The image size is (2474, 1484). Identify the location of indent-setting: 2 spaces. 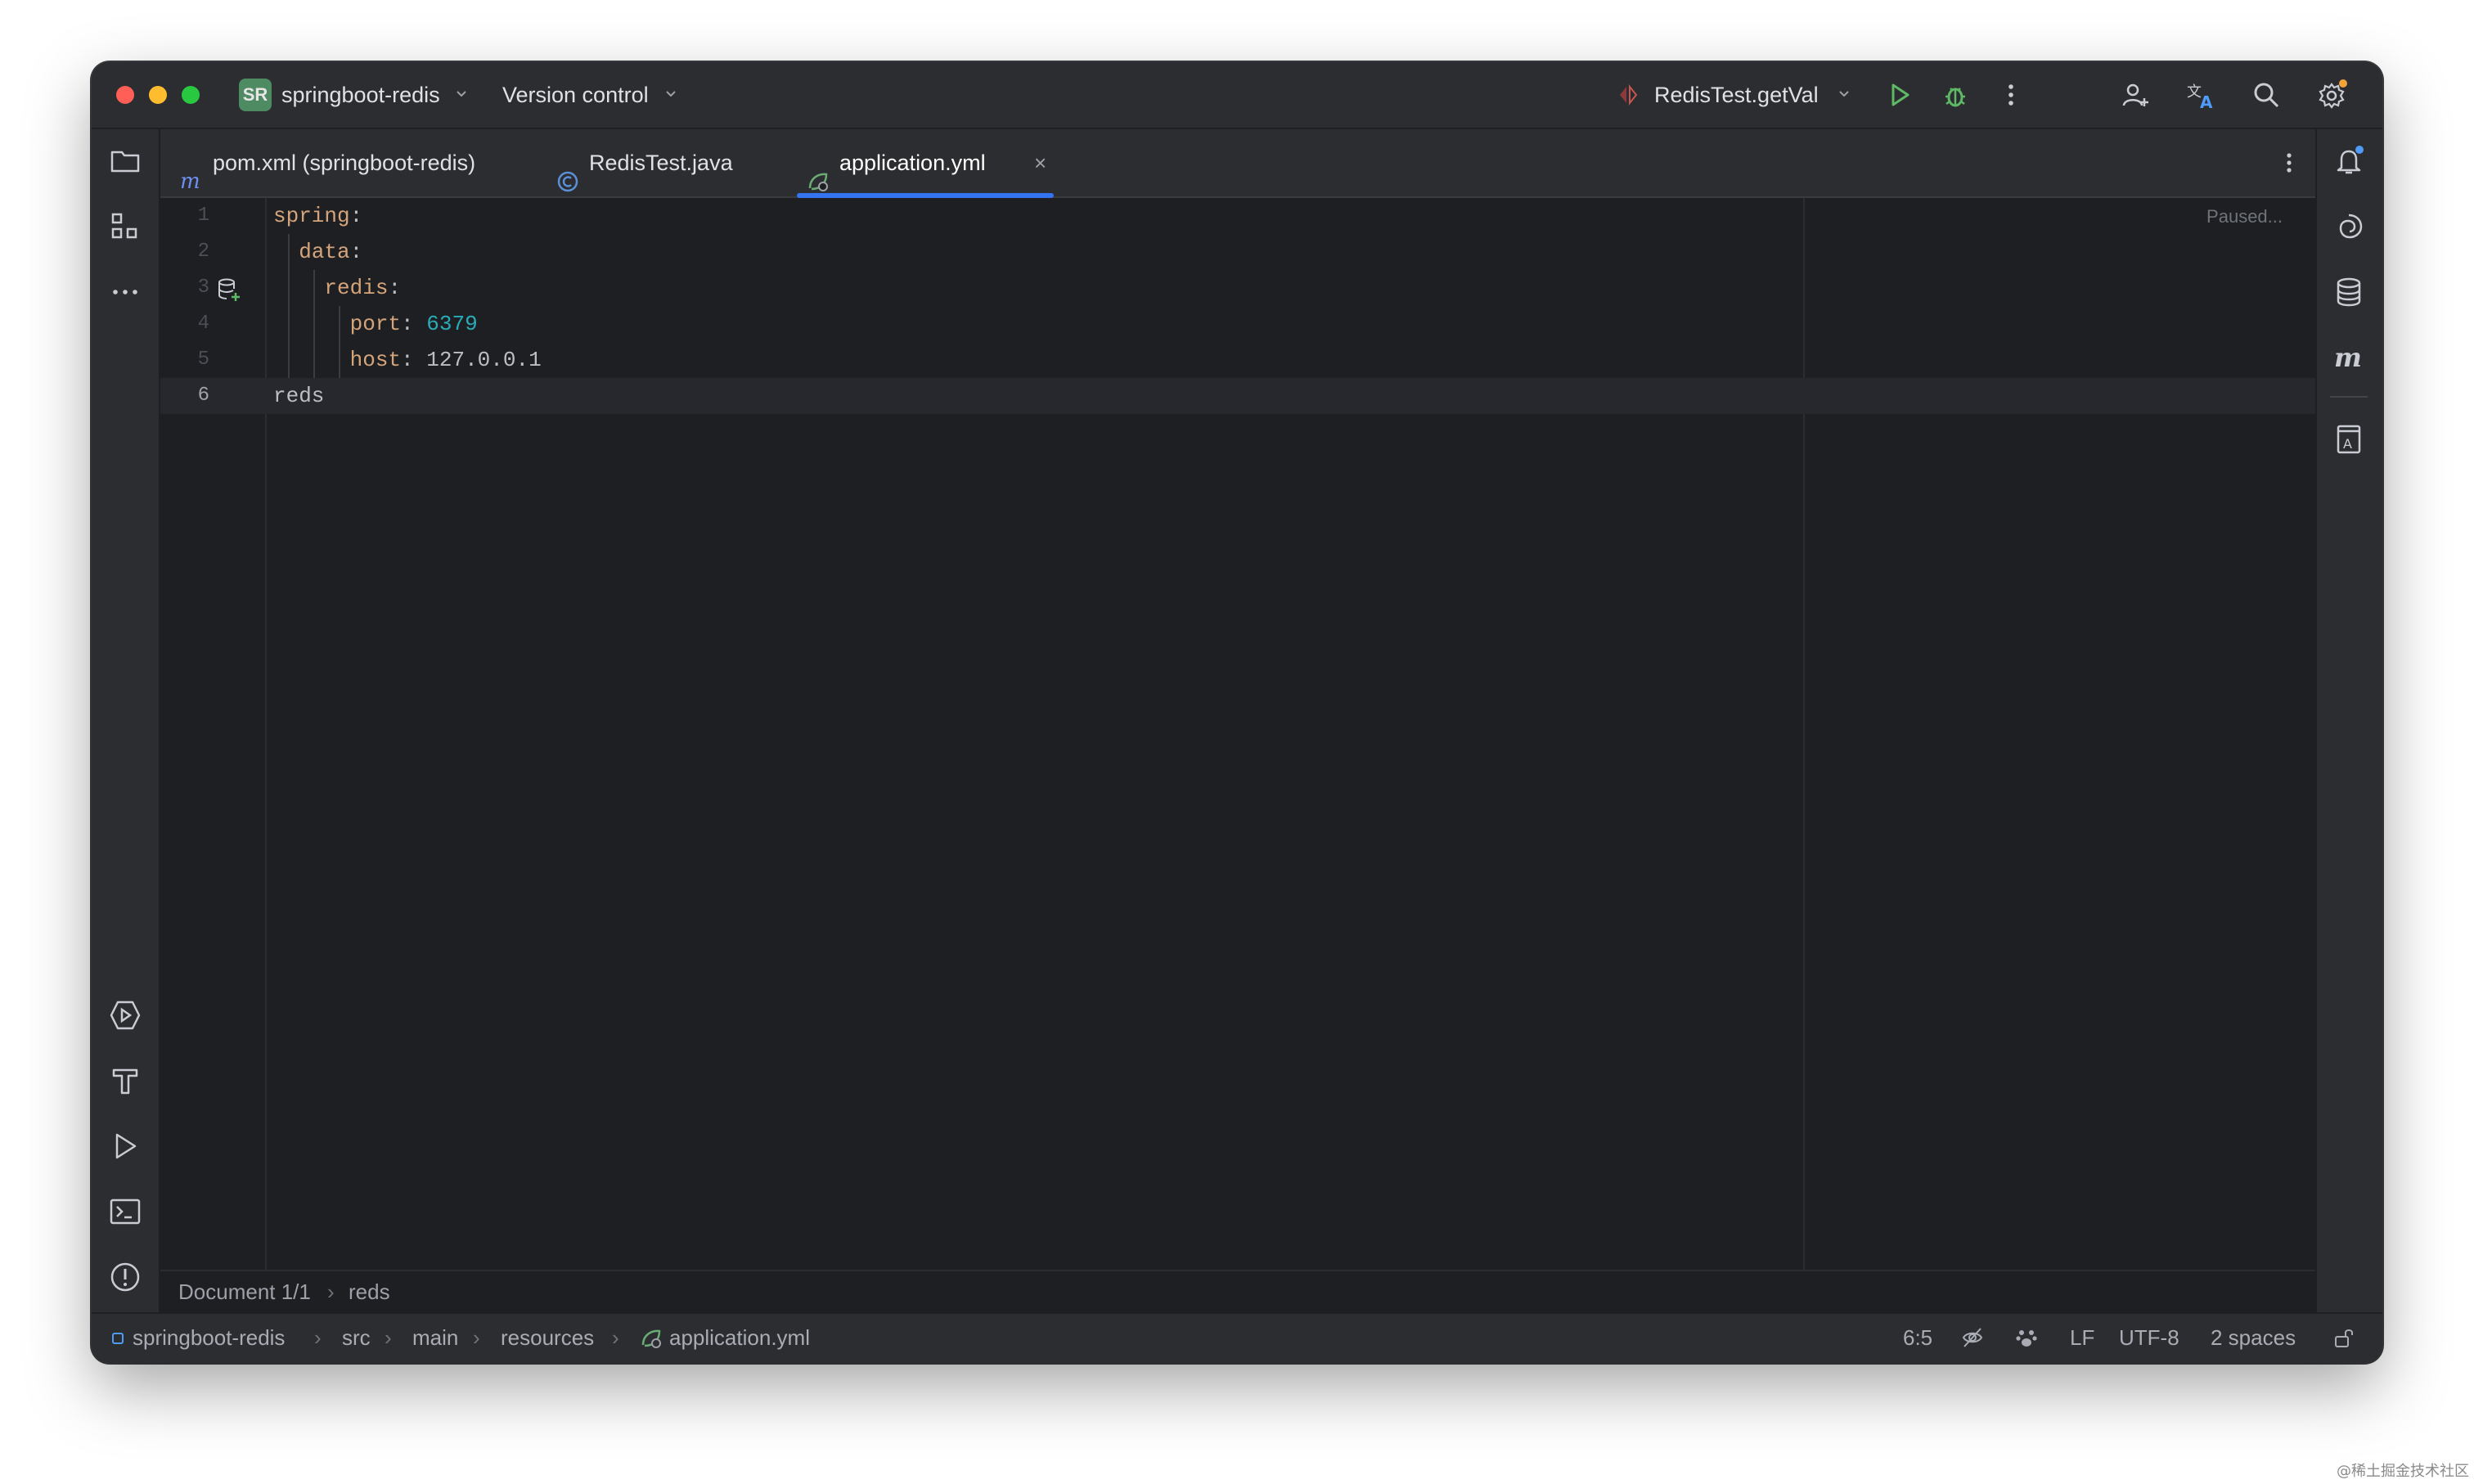
(2253, 1337).